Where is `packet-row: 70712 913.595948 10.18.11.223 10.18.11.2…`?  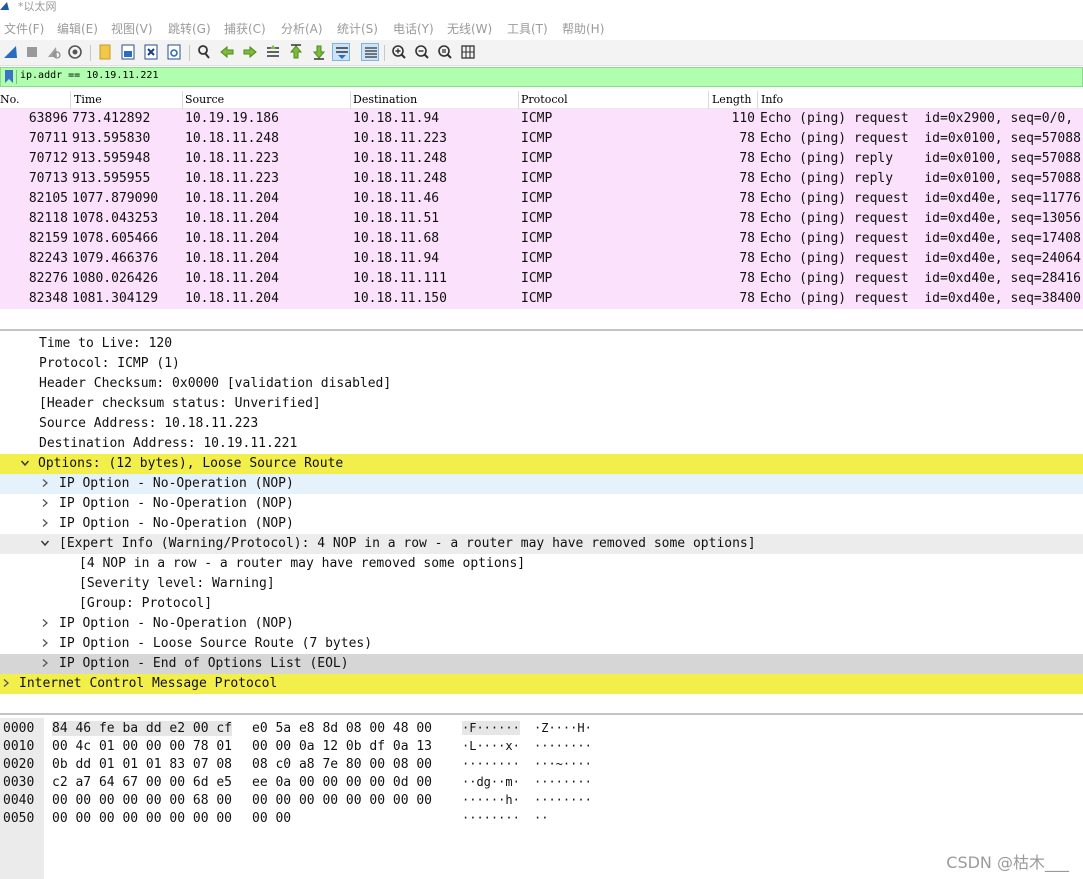
packet-row: 70712 913.595948 10.18.11.223 10.18.11.2… is located at coordinates (541, 159).